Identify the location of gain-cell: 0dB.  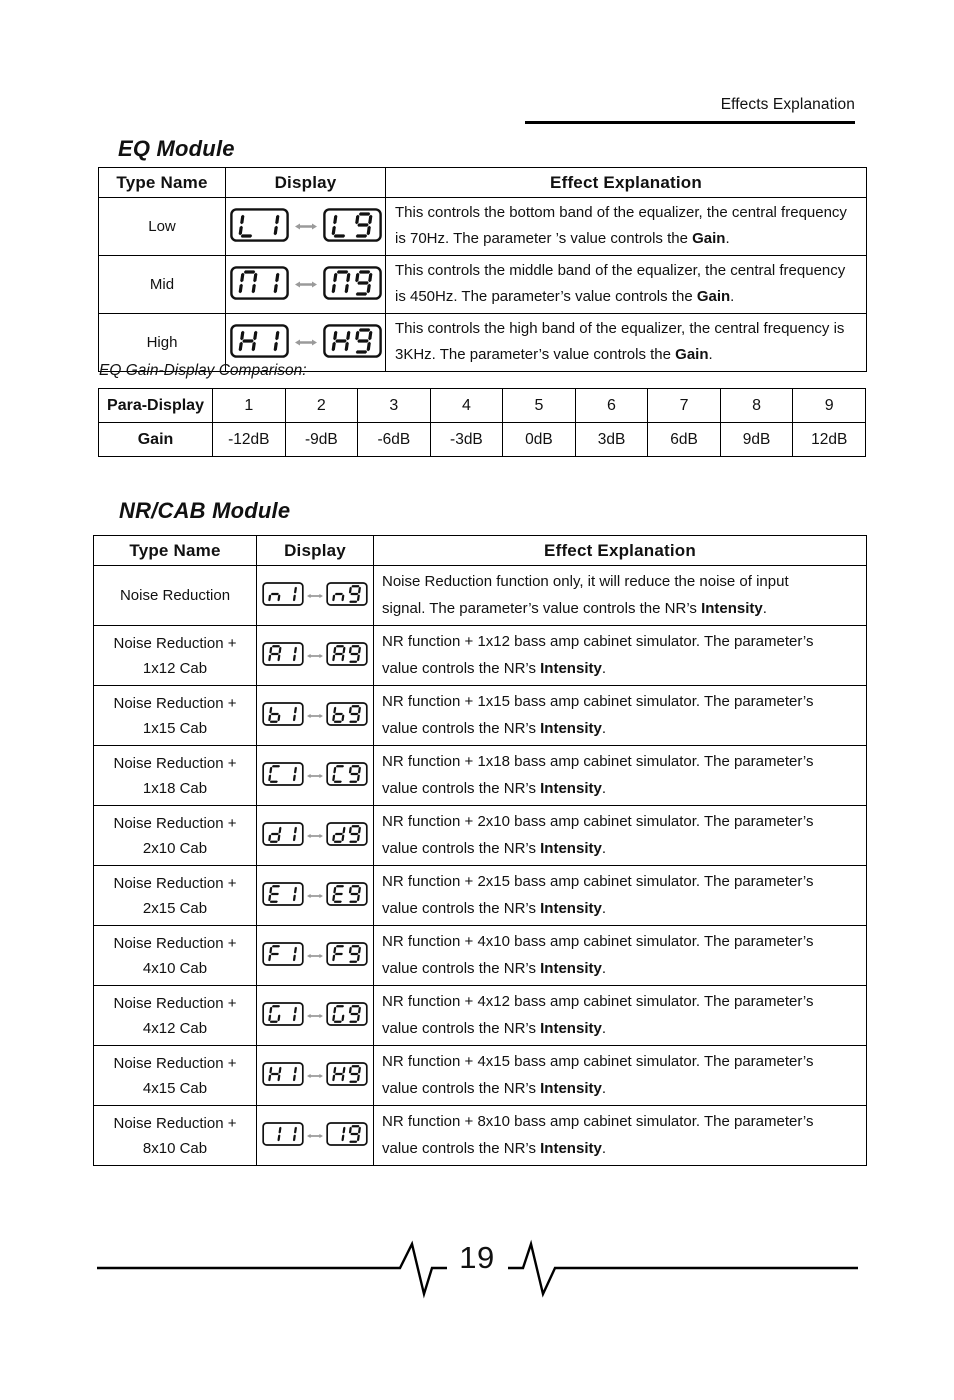
(539, 439).